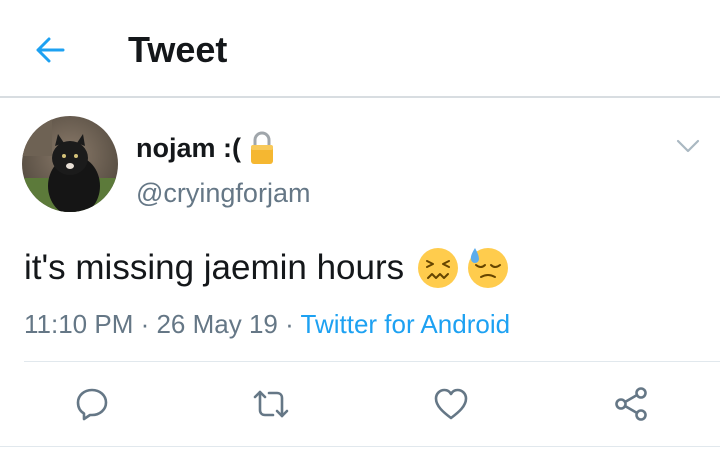 This screenshot has height=450, width=720. Describe the element at coordinates (223, 193) in the screenshot. I see `user-handle: @cryingforjam` at that location.